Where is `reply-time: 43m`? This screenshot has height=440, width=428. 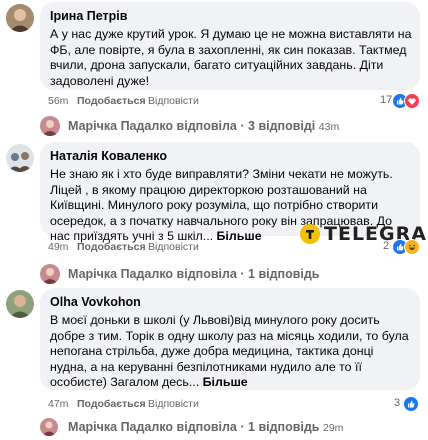 reply-time: 43m is located at coordinates (329, 127).